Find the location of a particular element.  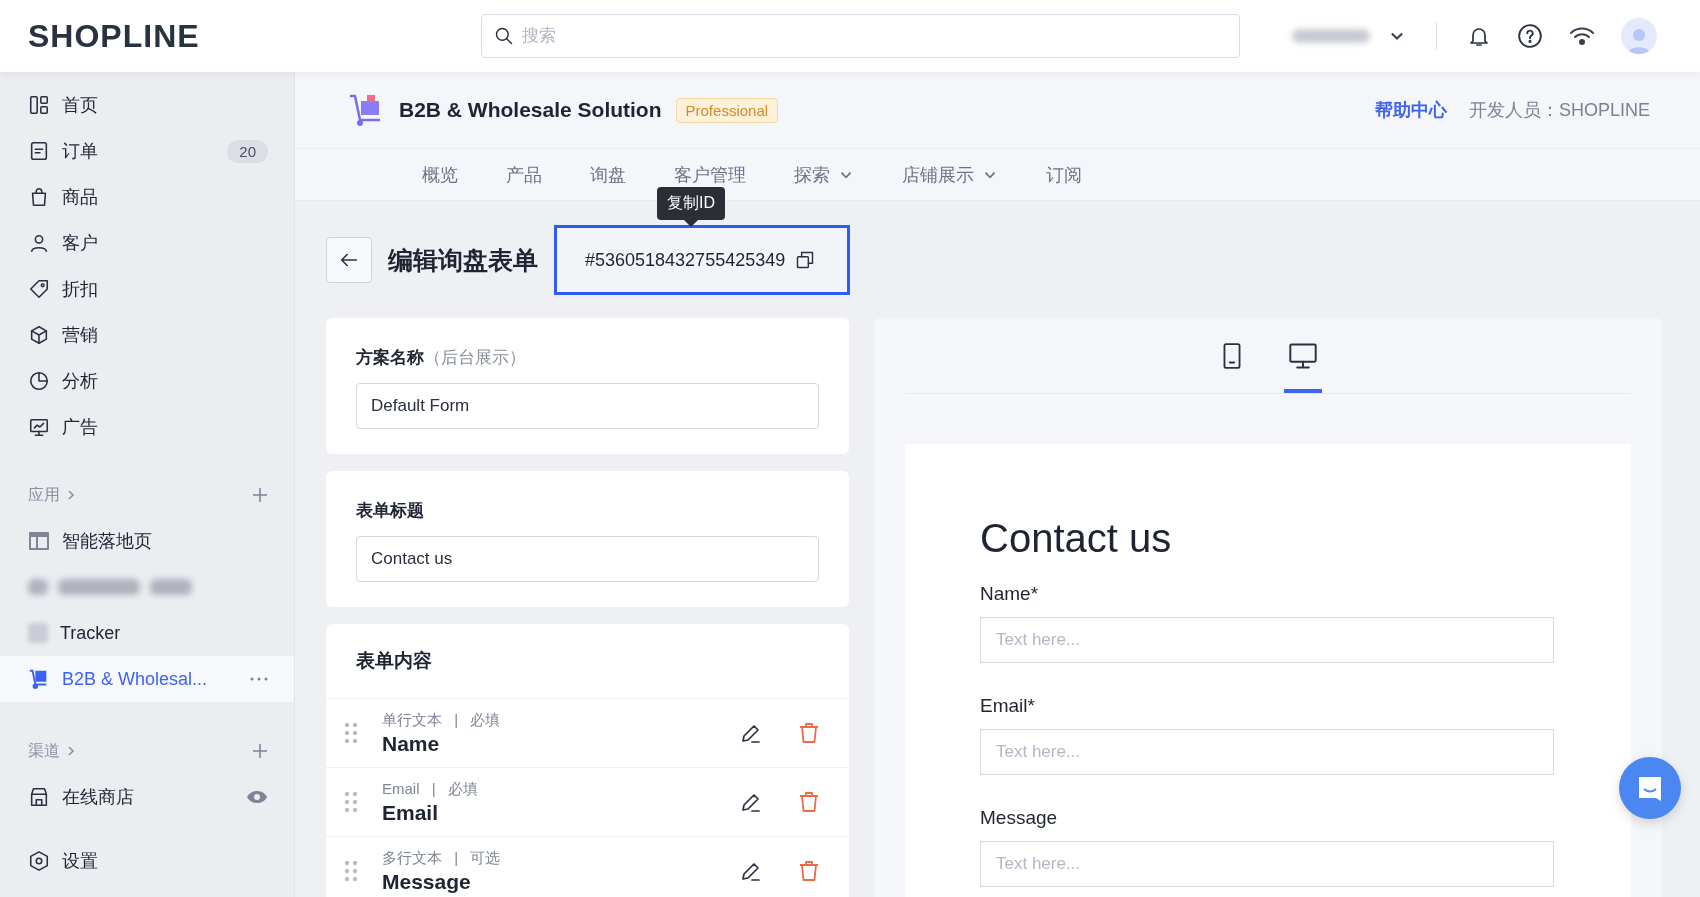

help-link: 帮助中心 is located at coordinates (1410, 110).